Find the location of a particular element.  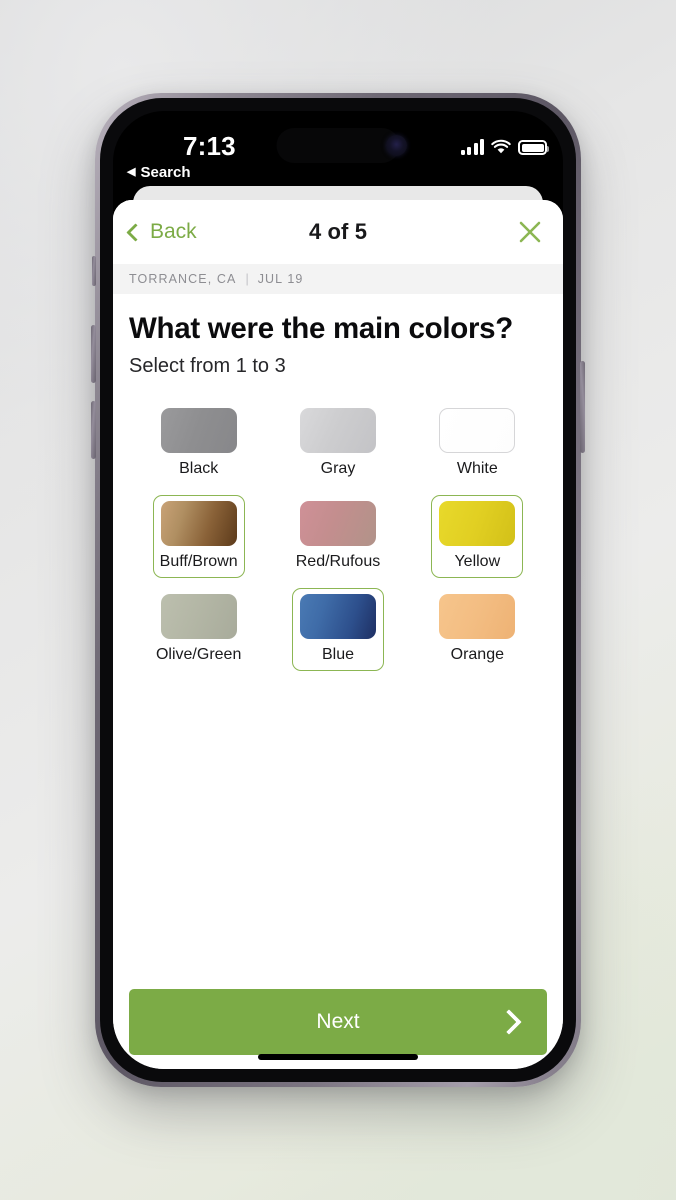

color-option-yellow: Yellow is located at coordinates (477, 536).